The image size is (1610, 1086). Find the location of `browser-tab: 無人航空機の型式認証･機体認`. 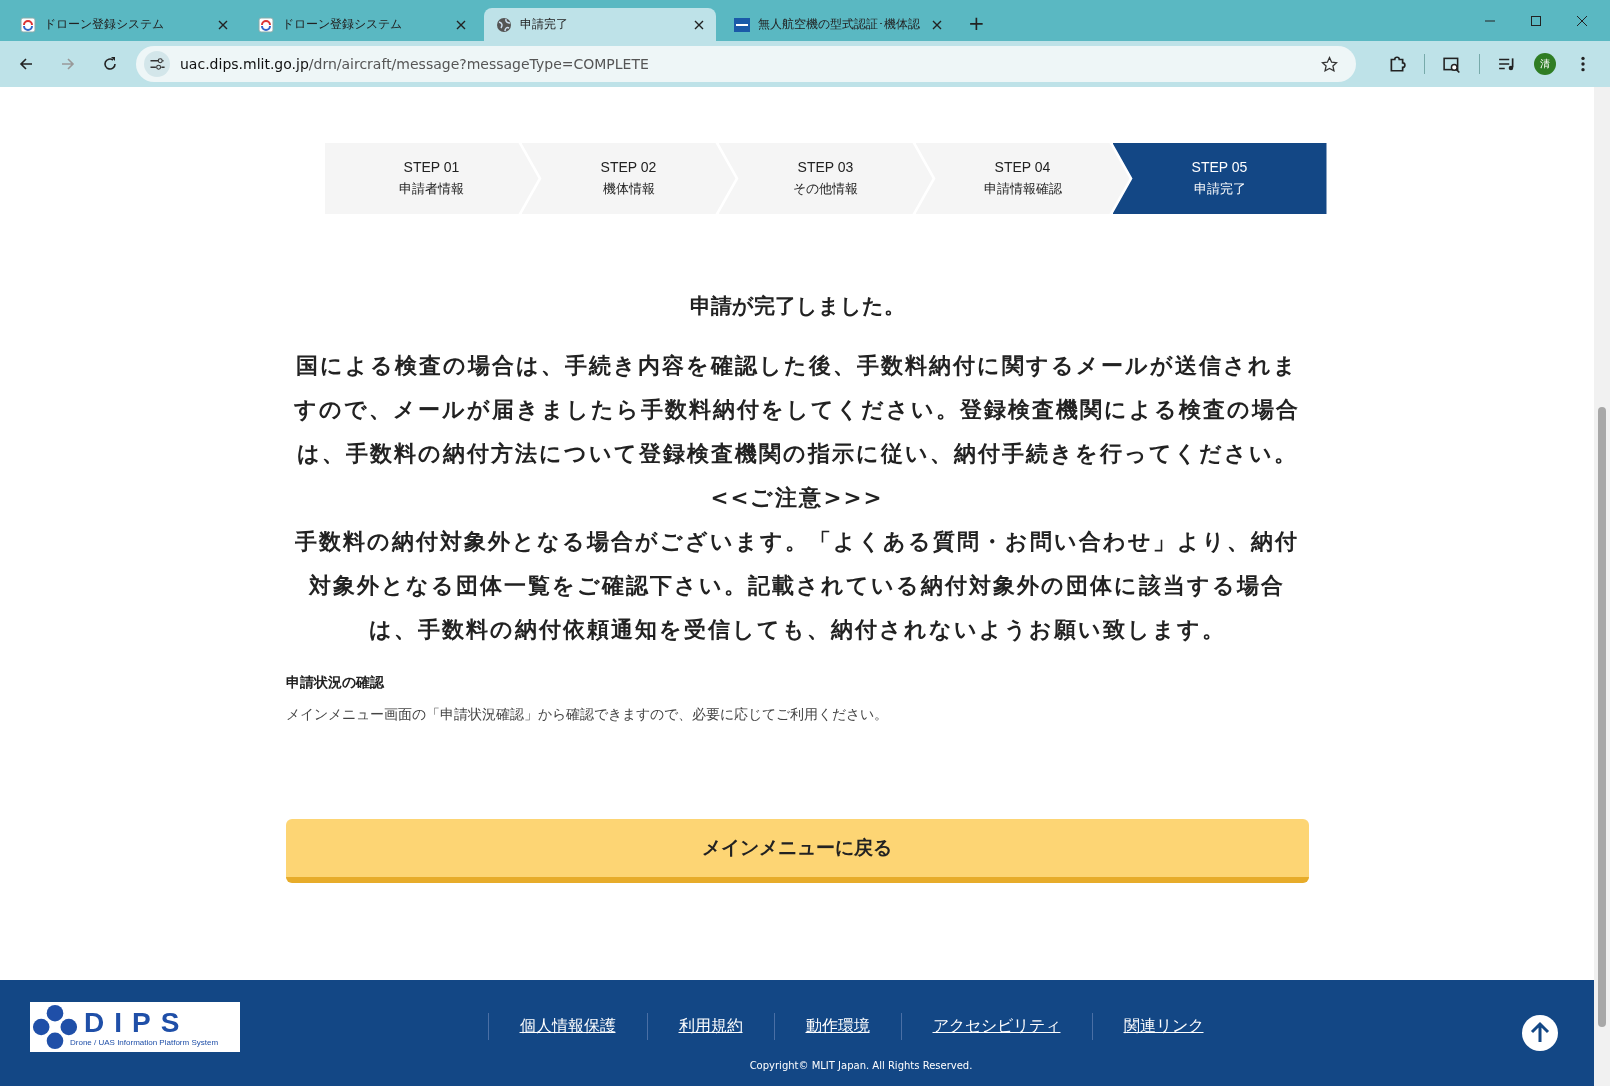

browser-tab: 無人航空機の型式認証･機体認 is located at coordinates (838, 24).